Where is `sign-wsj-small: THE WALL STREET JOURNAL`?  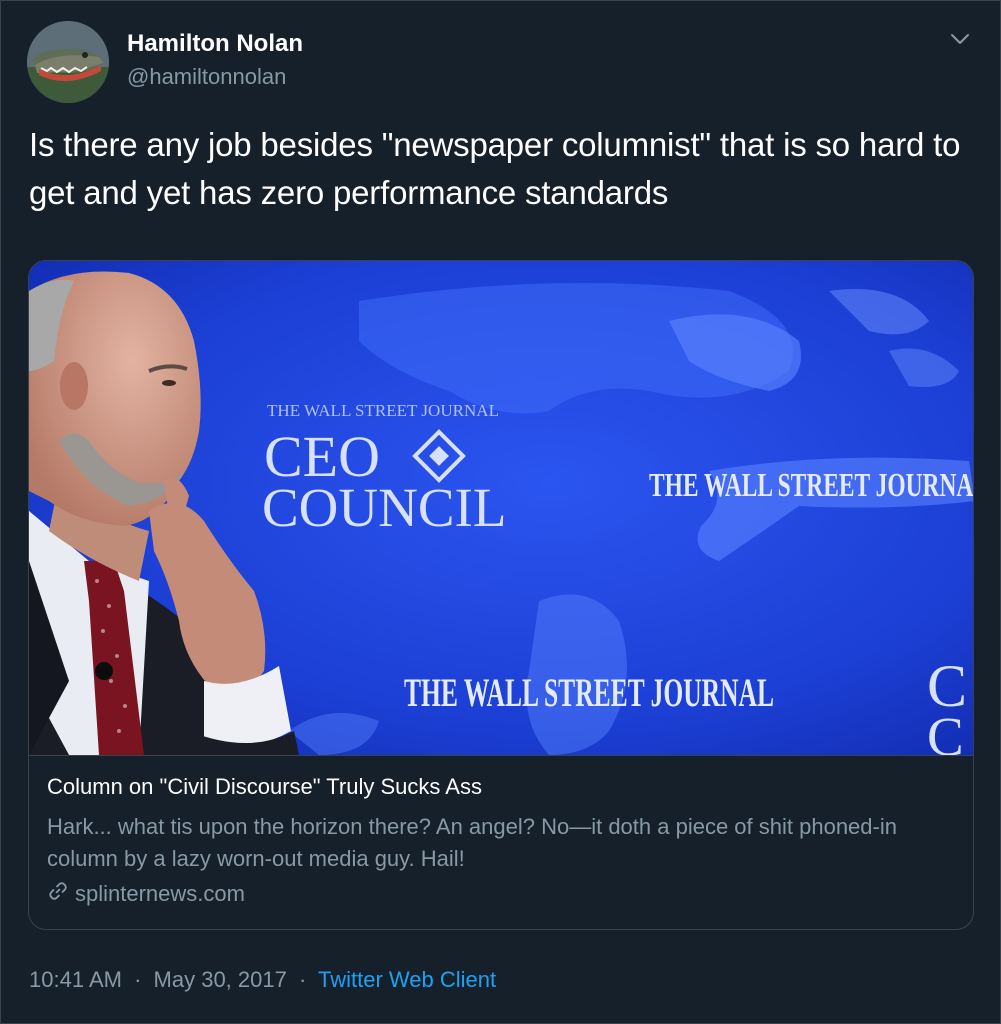
sign-wsj-small: THE WALL STREET JOURNAL is located at coordinates (383, 410).